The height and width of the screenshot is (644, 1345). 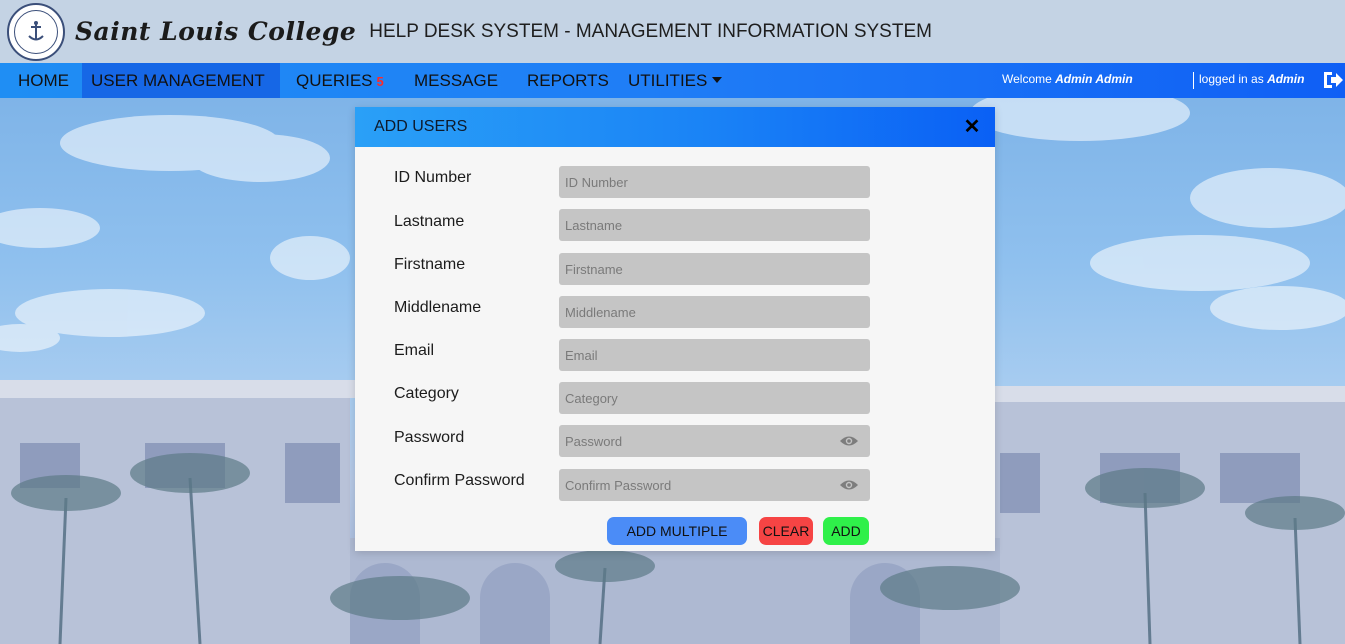 What do you see at coordinates (668, 80) in the screenshot?
I see `nav-utilities-label: UTILITIES` at bounding box center [668, 80].